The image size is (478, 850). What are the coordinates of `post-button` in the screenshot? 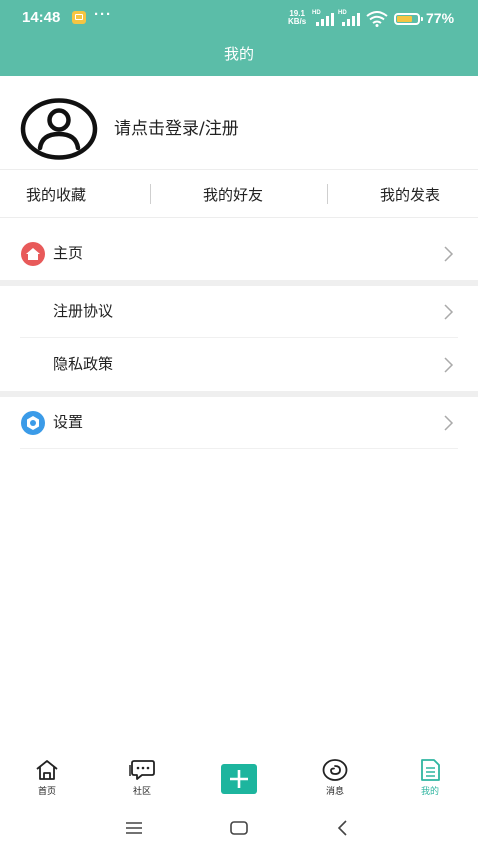 It's located at (239, 779).